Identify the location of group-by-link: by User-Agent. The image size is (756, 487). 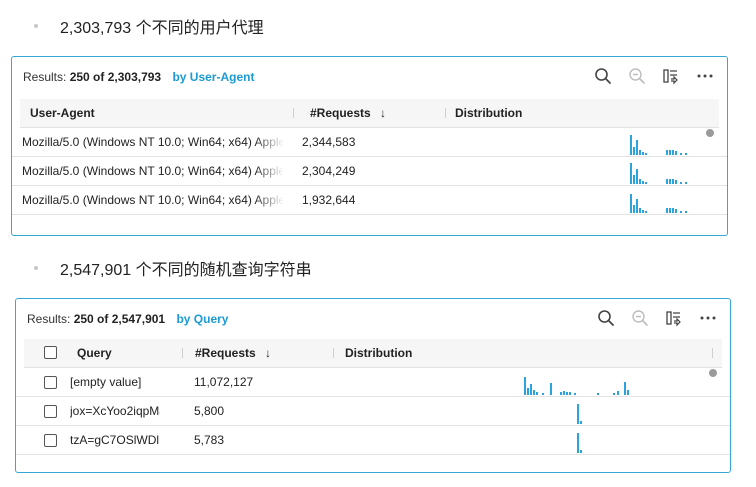
(213, 77).